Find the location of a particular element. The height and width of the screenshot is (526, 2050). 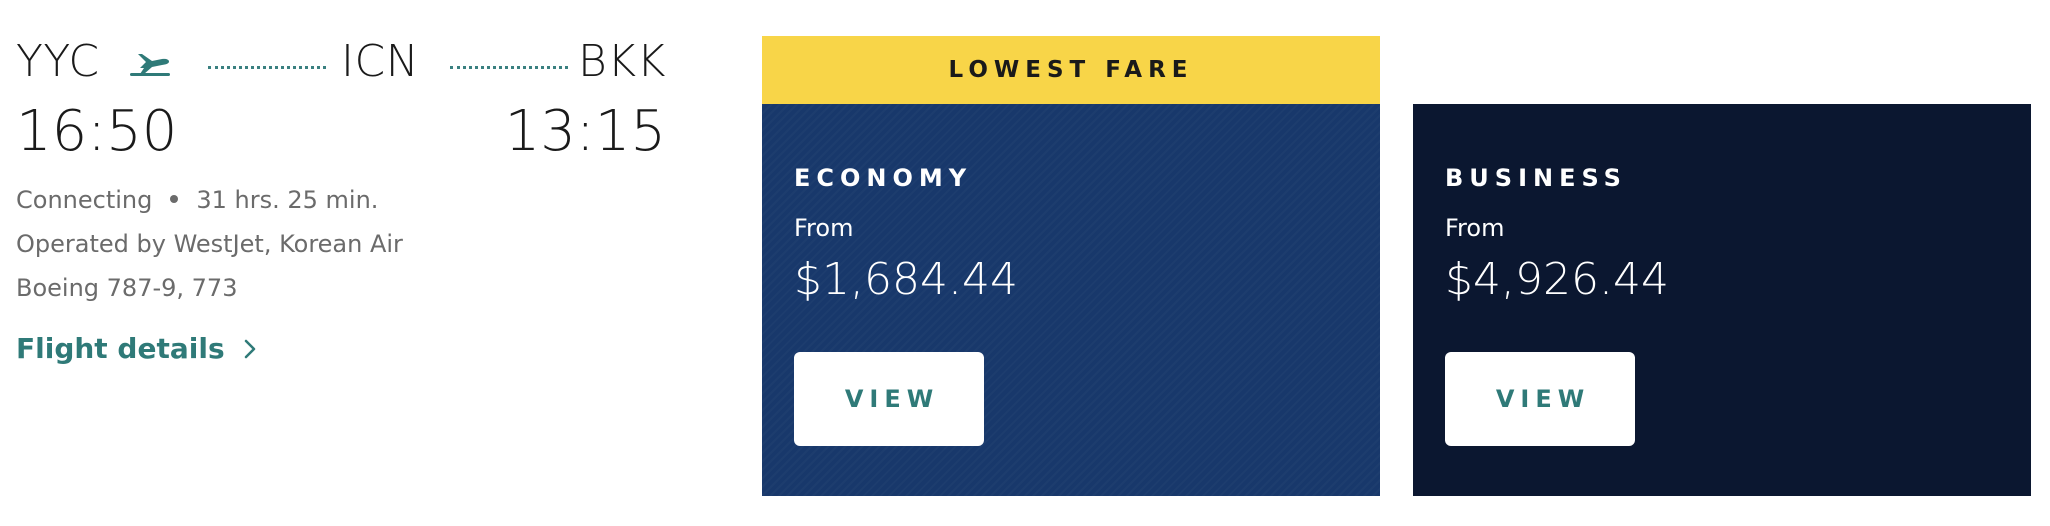

route-row: YYC ICN BKK is located at coordinates (341, 67).